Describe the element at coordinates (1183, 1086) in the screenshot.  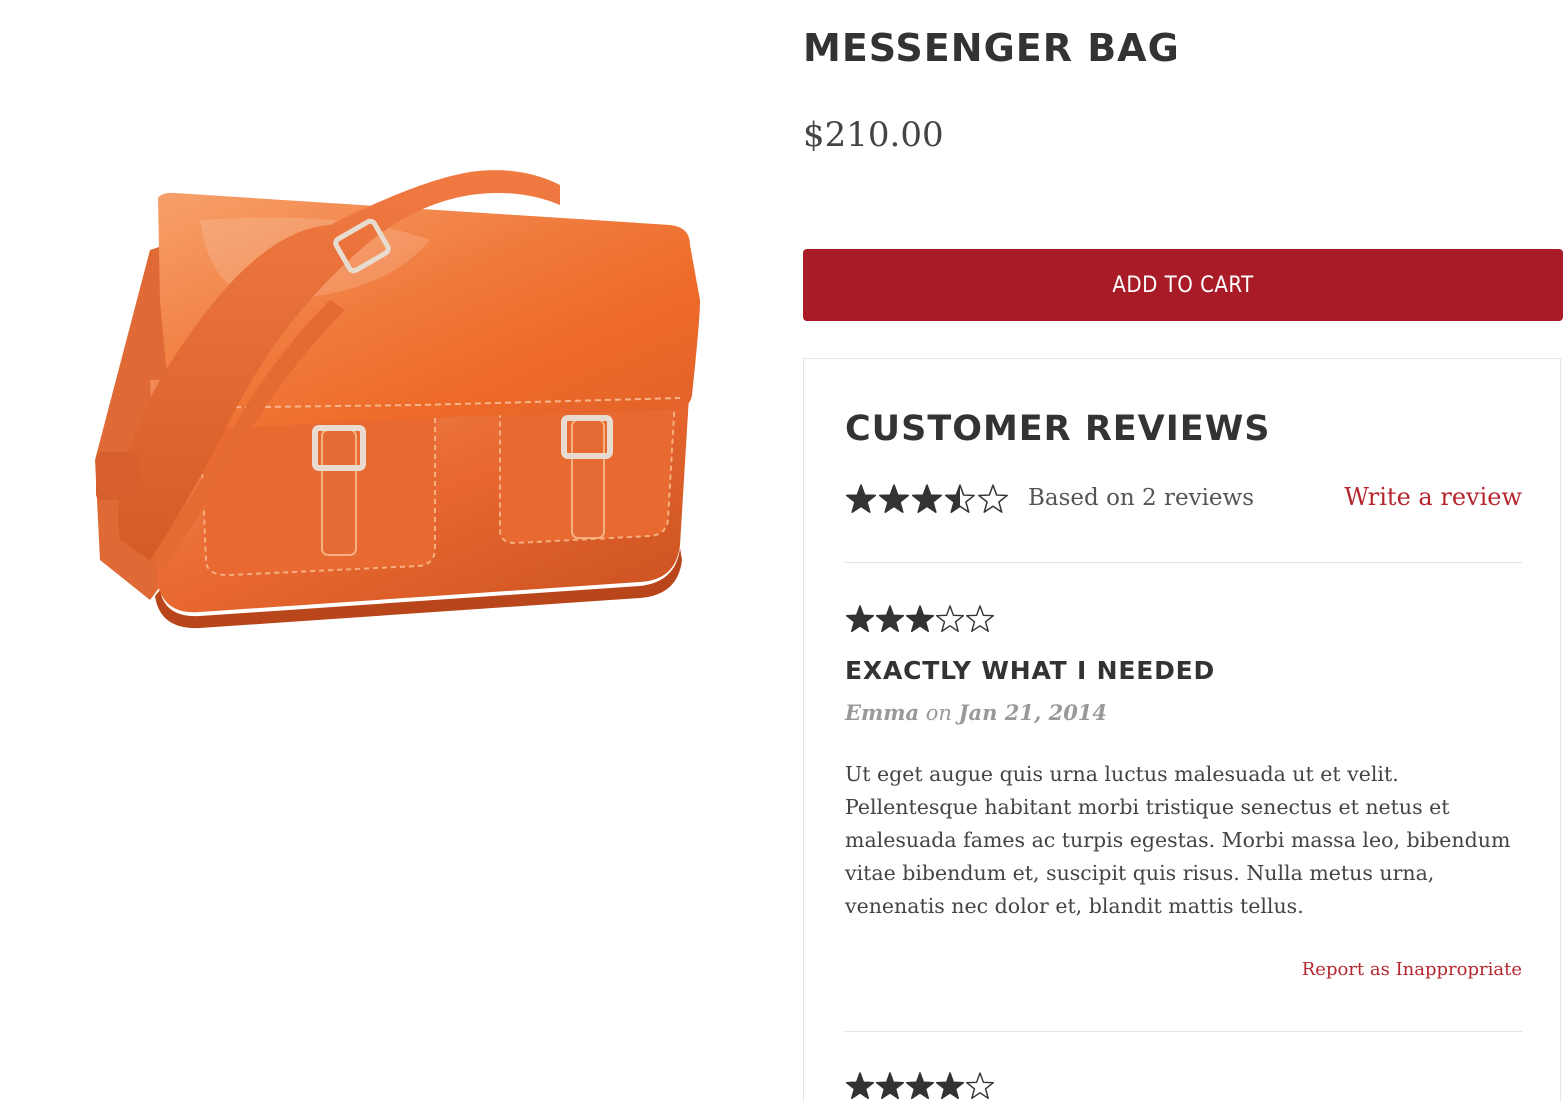
I see `review-item` at that location.